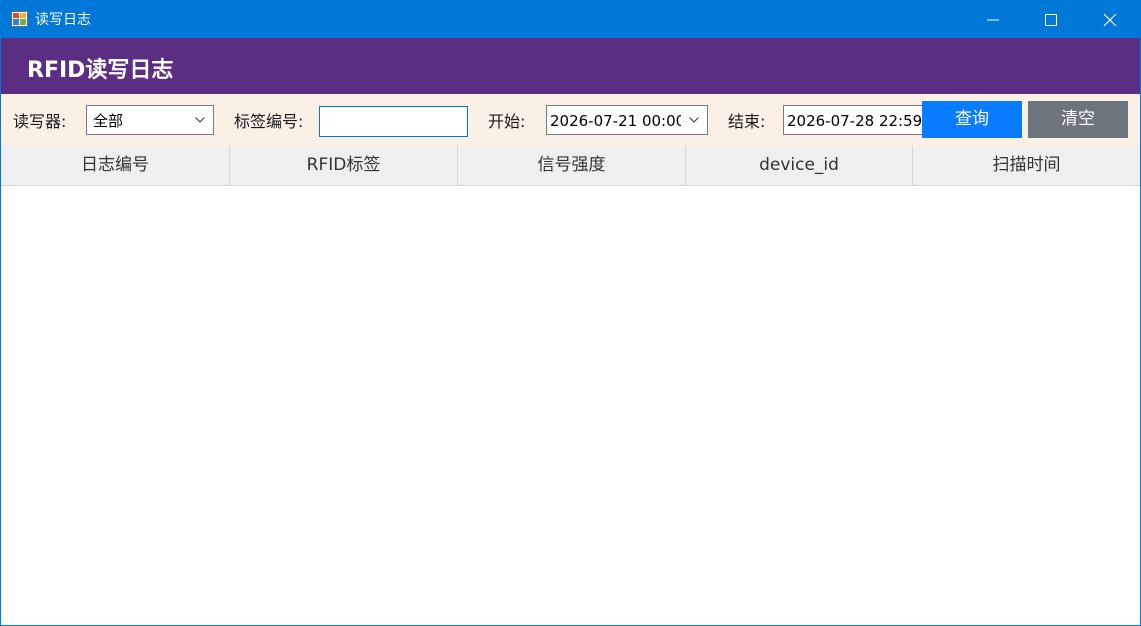 The width and height of the screenshot is (1141, 626). What do you see at coordinates (40, 121) in the screenshot?
I see `reader-label: 读写器:` at bounding box center [40, 121].